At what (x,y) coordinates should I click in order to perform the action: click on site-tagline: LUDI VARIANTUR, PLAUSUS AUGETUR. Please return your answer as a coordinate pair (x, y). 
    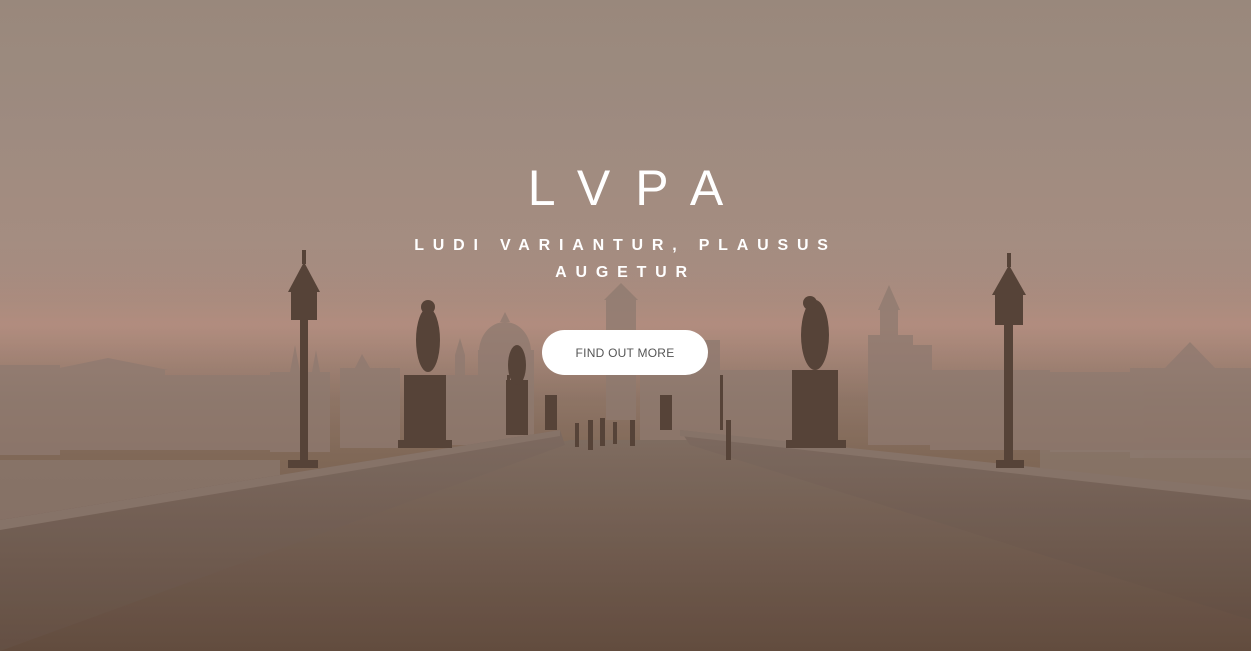
    Looking at the image, I should click on (625, 259).